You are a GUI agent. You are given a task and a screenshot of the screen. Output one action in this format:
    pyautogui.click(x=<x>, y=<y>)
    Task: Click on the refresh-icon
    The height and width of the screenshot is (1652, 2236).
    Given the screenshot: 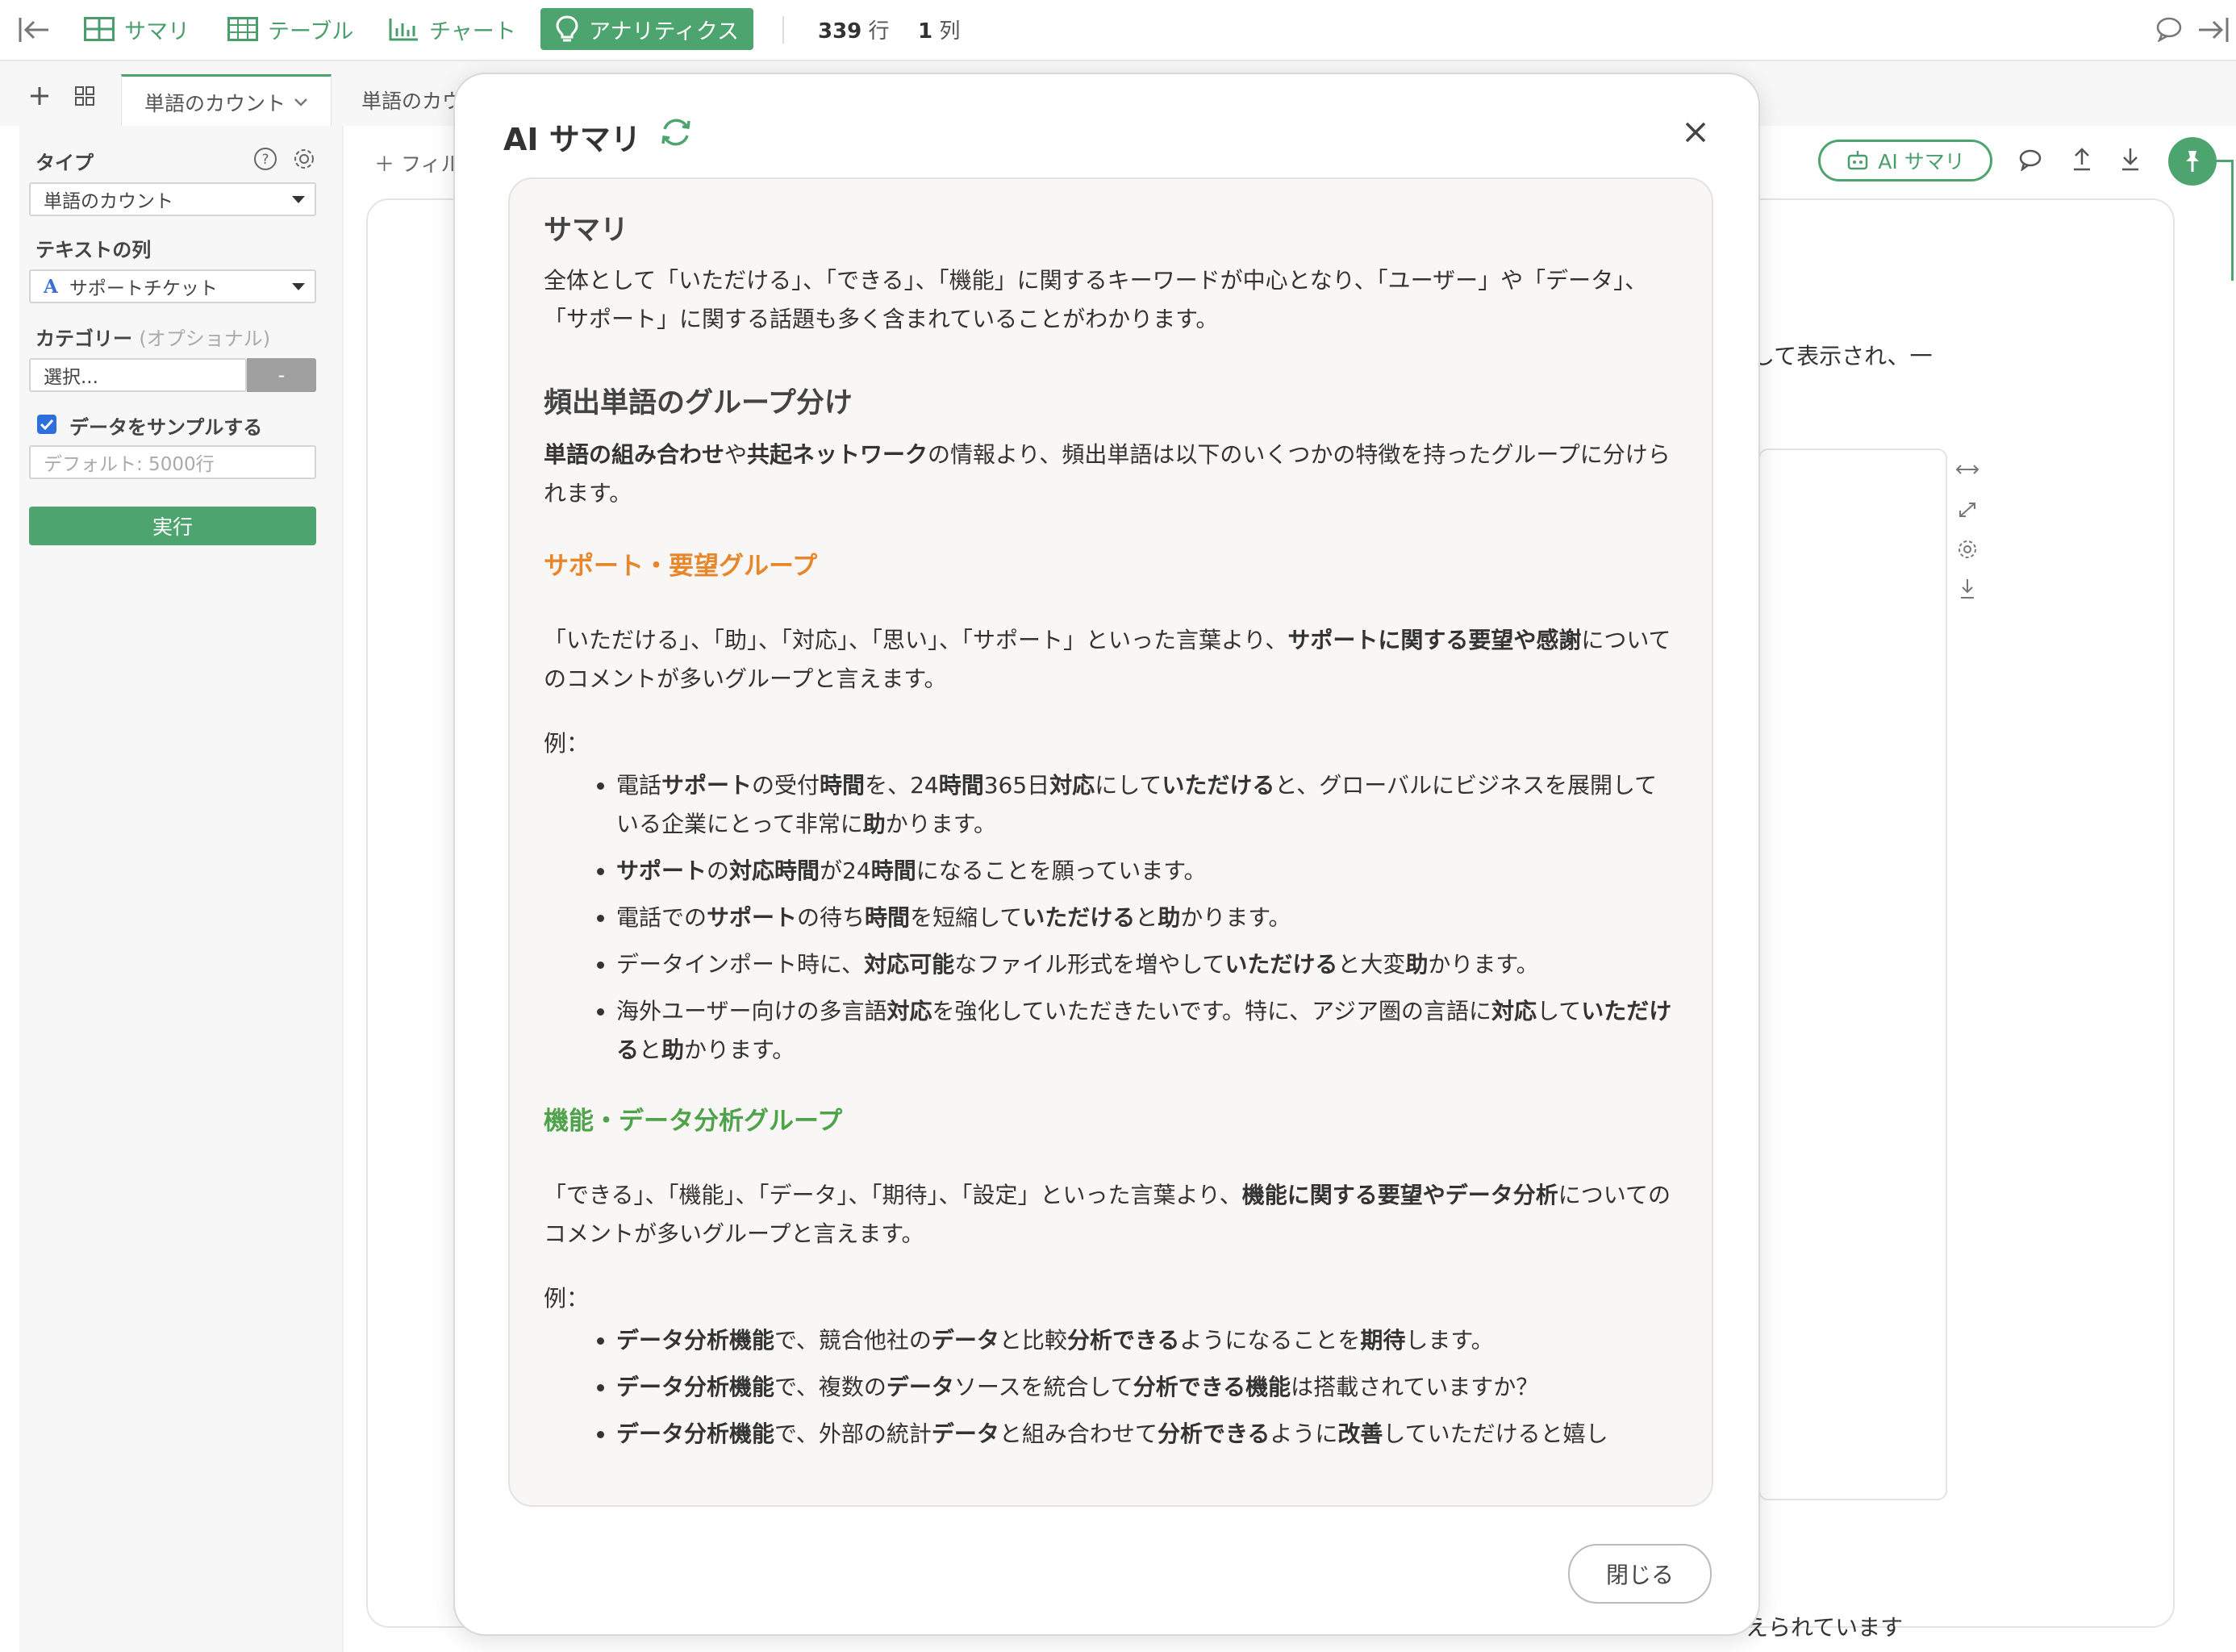 What is the action you would take?
    pyautogui.click(x=676, y=134)
    